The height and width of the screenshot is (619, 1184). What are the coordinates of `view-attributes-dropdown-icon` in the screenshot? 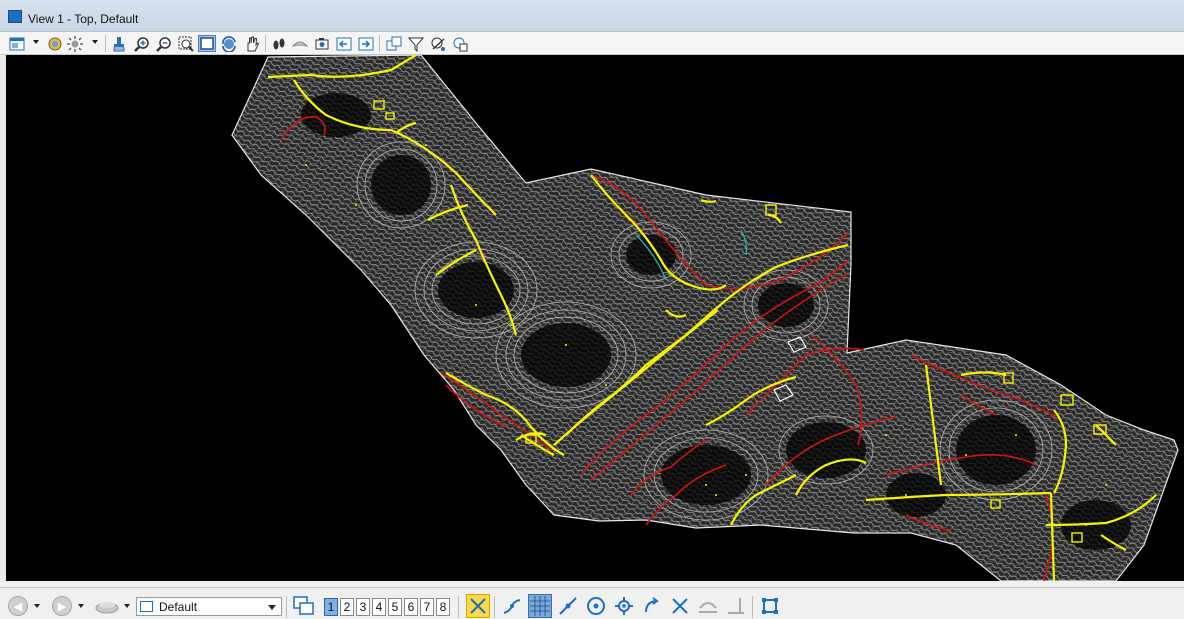 It's located at (36, 42).